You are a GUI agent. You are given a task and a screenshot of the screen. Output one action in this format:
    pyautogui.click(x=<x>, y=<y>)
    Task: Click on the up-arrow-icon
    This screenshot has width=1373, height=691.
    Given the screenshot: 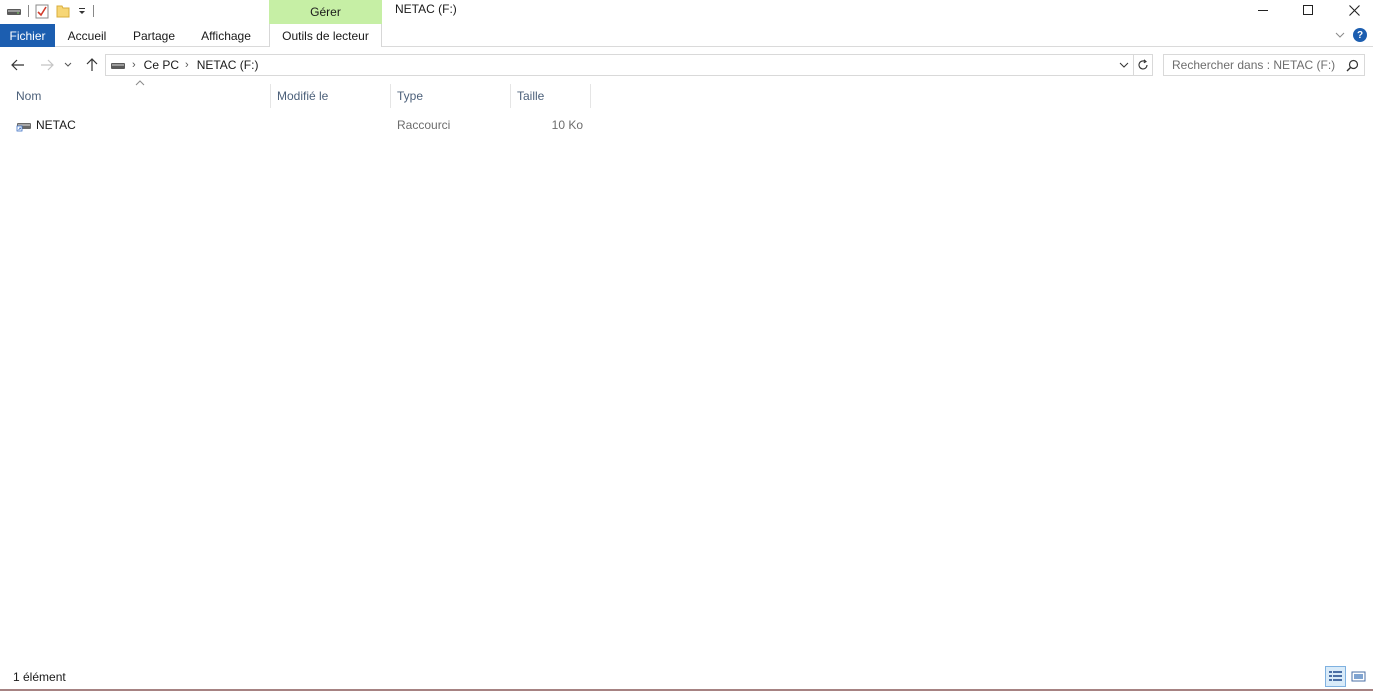 What is the action you would take?
    pyautogui.click(x=92, y=64)
    